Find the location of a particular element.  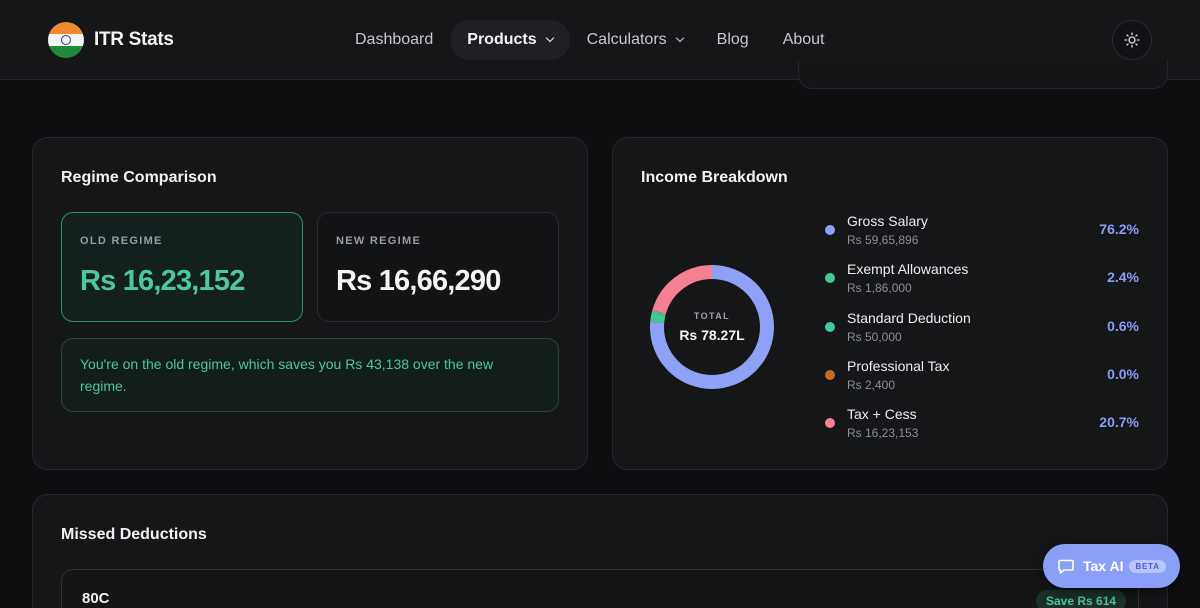

legend-name: Standard Deduction is located at coordinates (909, 318).